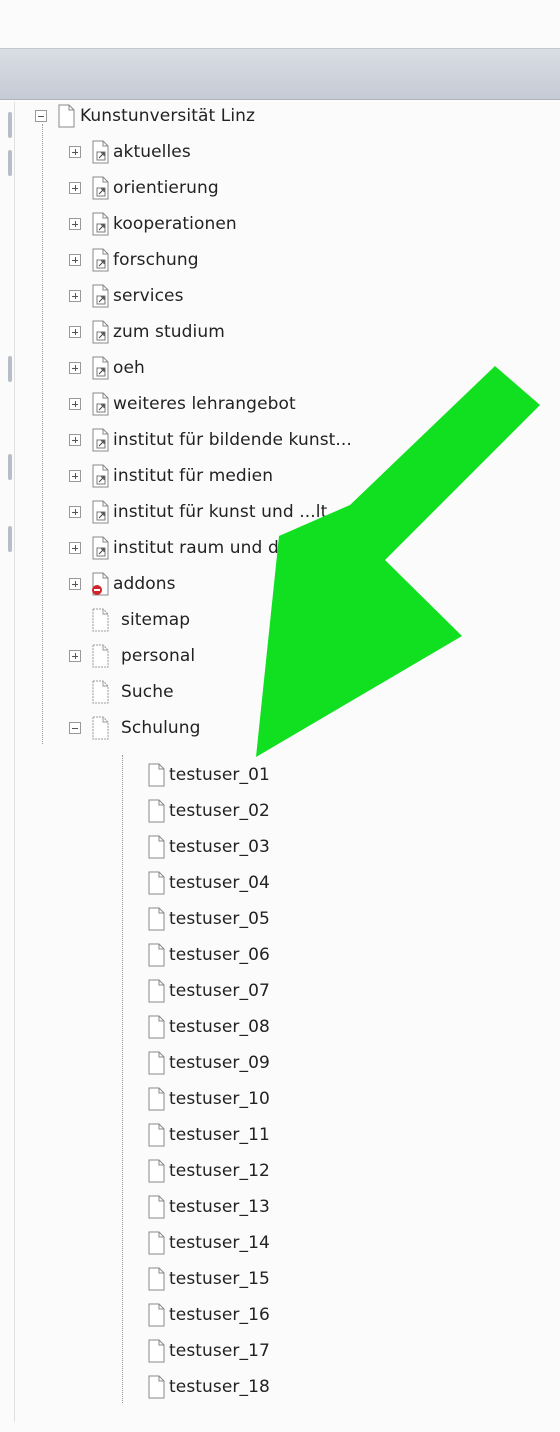 The image size is (560, 1432). I want to click on tree-child-label: testuser_10, so click(219, 1099).